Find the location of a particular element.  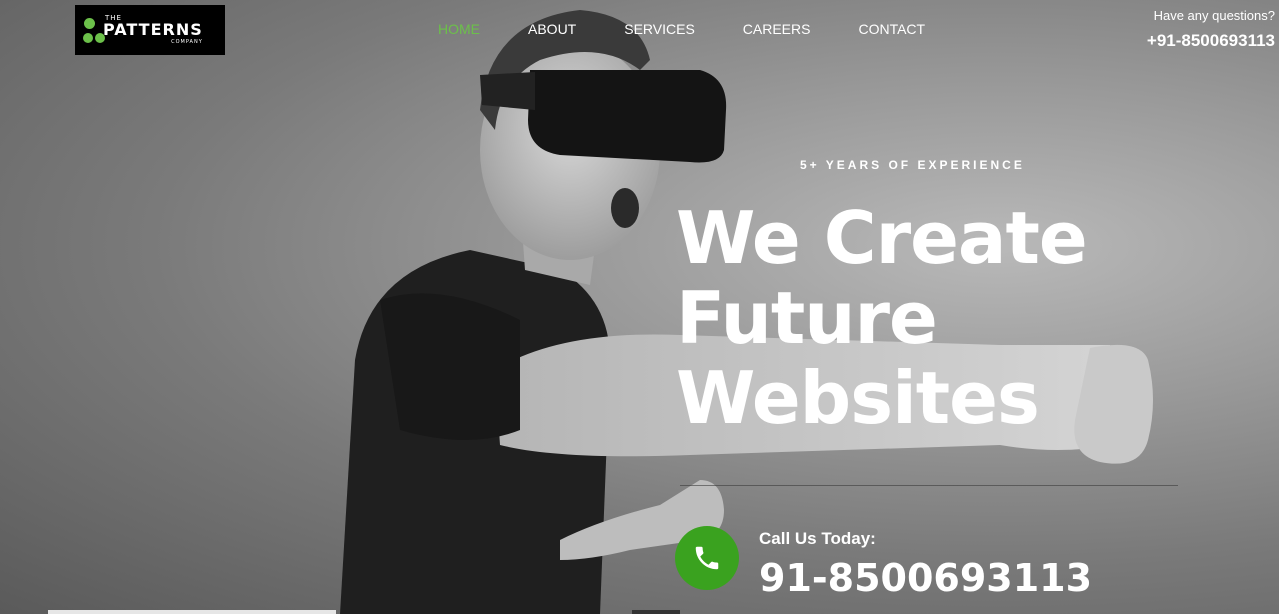

phone-glyph-icon is located at coordinates (707, 558).